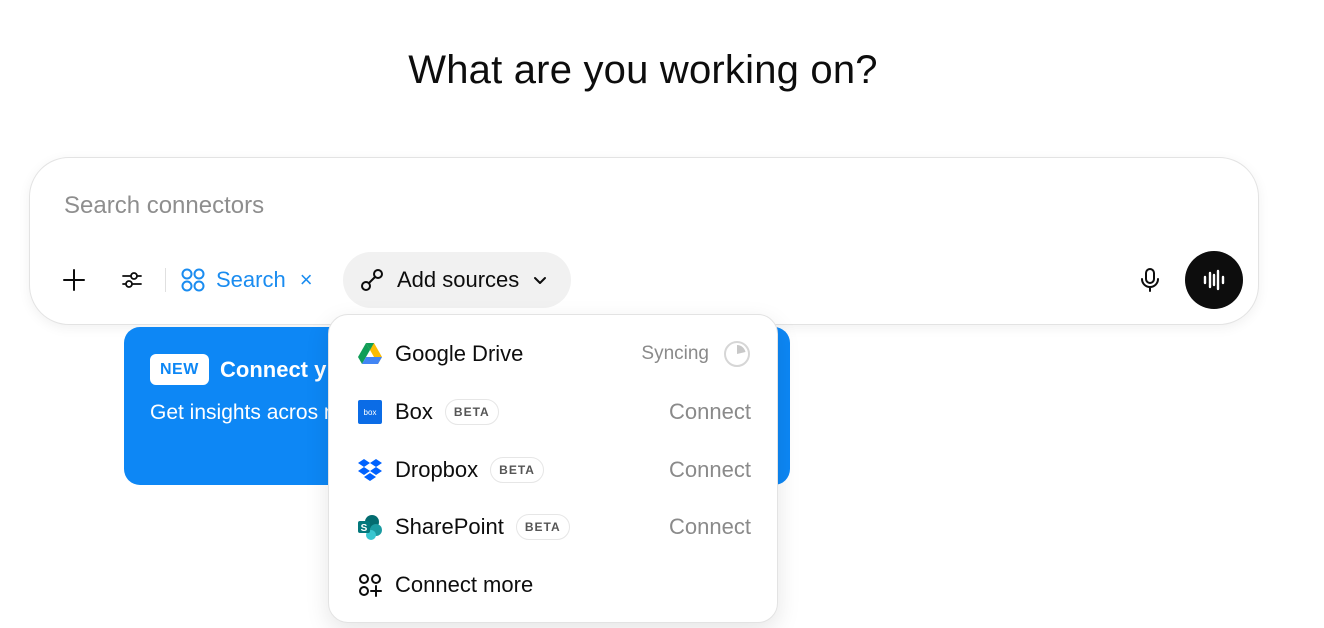  I want to click on close-icon: ×, so click(306, 280).